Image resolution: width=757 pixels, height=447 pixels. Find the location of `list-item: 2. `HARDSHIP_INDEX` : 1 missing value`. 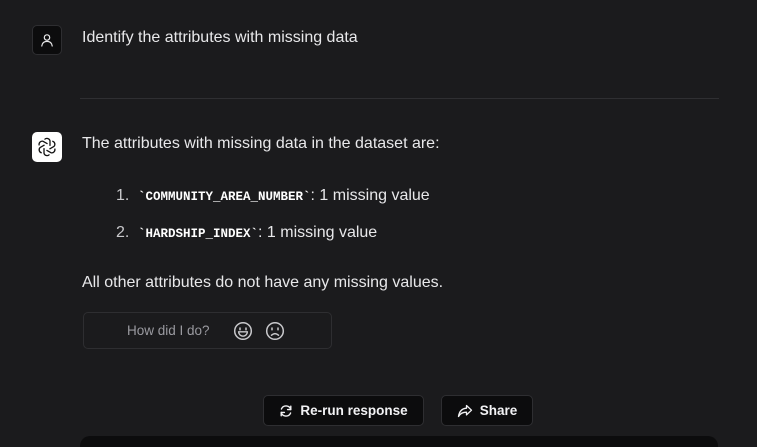

list-item: 2. `HARDSHIP_INDEX` : 1 missing value is located at coordinates (246, 233).